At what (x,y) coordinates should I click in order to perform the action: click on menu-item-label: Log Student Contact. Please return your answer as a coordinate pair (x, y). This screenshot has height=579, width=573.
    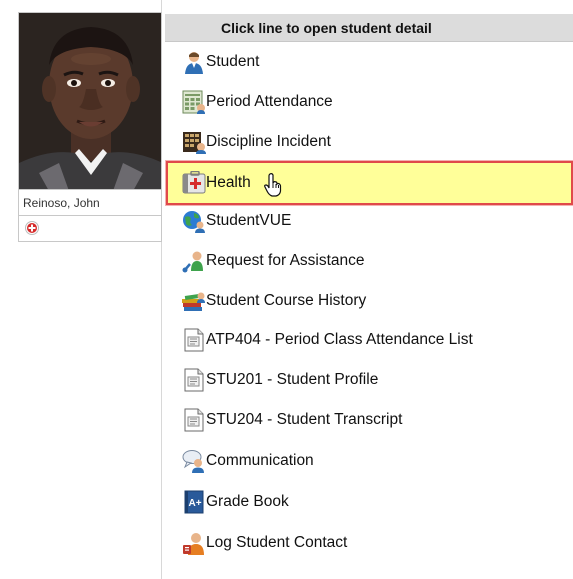
    Looking at the image, I should click on (277, 542).